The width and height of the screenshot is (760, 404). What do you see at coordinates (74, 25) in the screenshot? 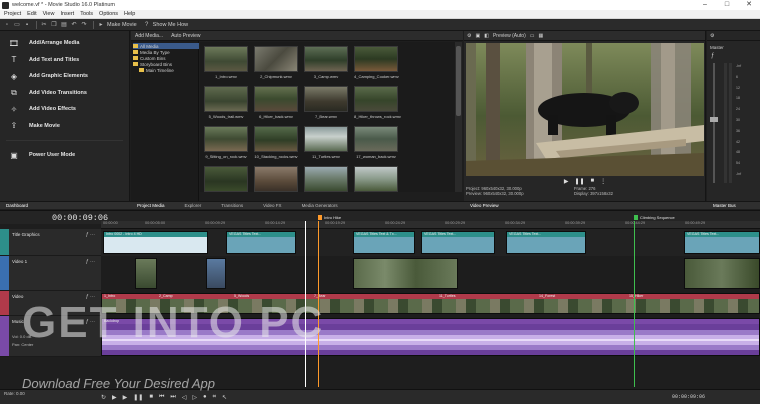
I see `undo-icon: ↶` at bounding box center [74, 25].